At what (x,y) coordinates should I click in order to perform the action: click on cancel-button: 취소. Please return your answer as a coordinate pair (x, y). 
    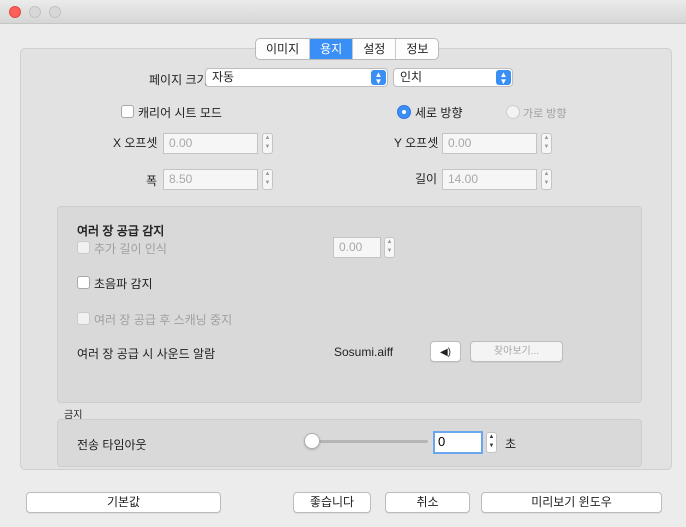
    Looking at the image, I should click on (427, 502).